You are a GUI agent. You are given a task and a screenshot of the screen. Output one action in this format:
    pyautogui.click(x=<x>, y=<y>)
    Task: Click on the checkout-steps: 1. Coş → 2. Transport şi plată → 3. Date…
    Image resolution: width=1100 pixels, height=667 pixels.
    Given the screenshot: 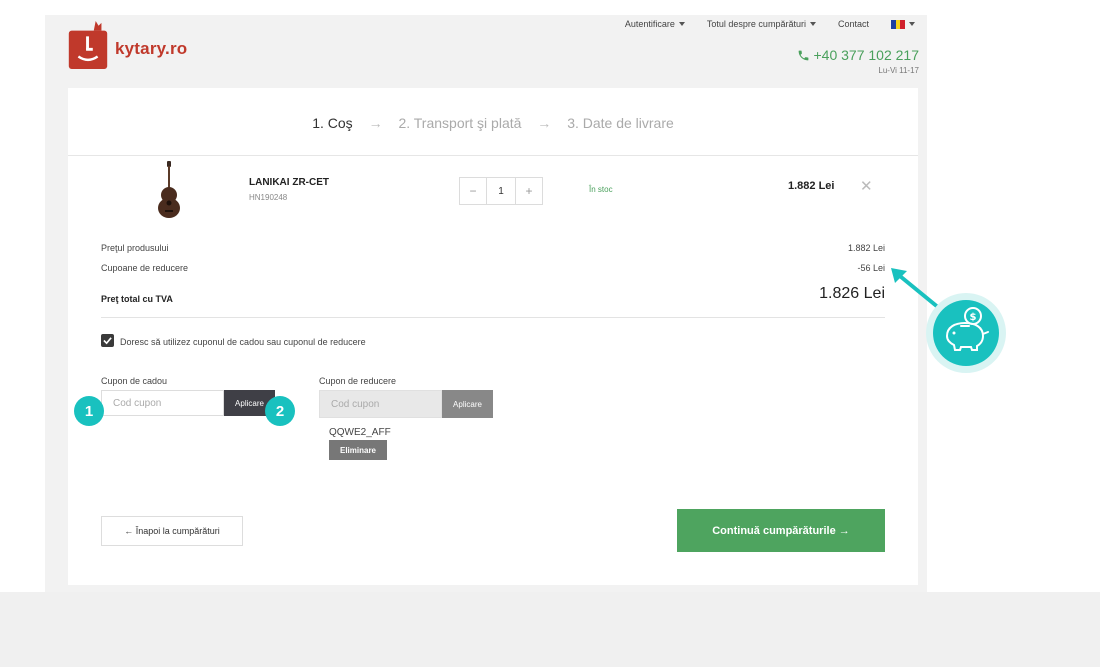 What is the action you would take?
    pyautogui.click(x=493, y=123)
    